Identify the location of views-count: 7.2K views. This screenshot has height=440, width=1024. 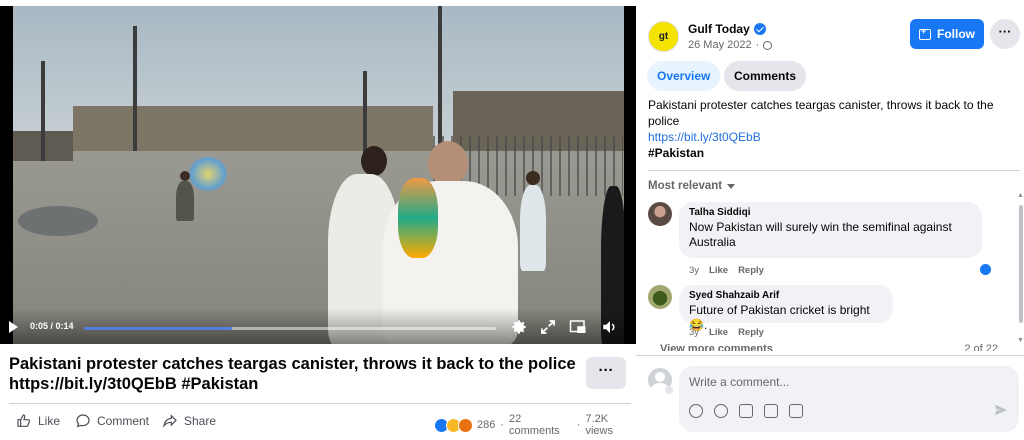
(599, 425).